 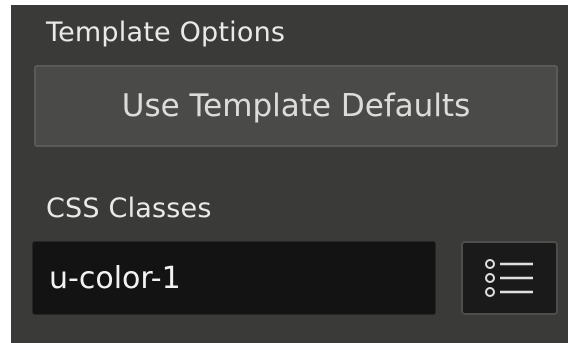 What do you see at coordinates (166, 32) in the screenshot?
I see `template-options-label: Template Options` at bounding box center [166, 32].